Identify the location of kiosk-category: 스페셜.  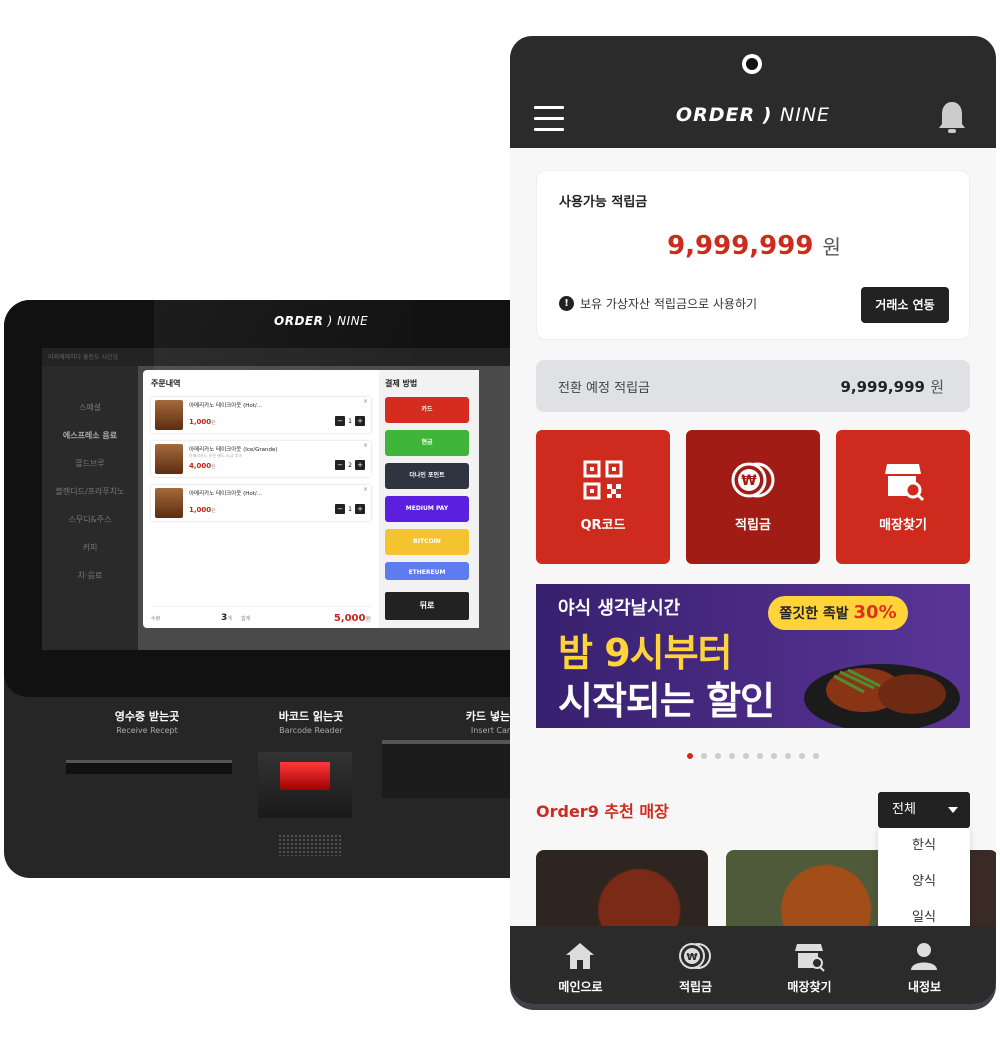
(90, 408).